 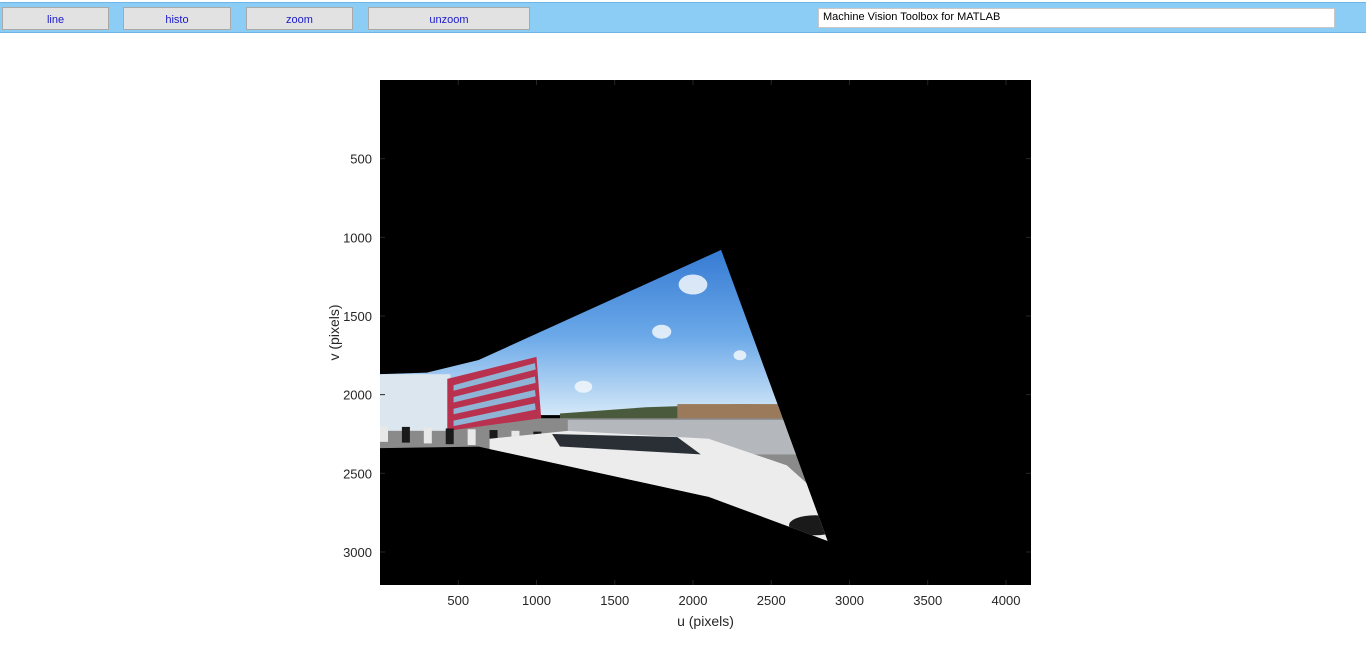 I want to click on x-tick-label: 2500, so click(x=771, y=600).